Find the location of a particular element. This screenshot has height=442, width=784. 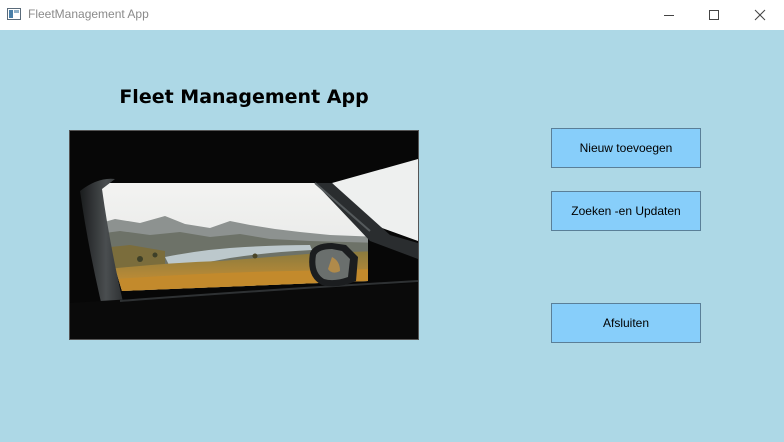

maximize-icon is located at coordinates (714, 15).